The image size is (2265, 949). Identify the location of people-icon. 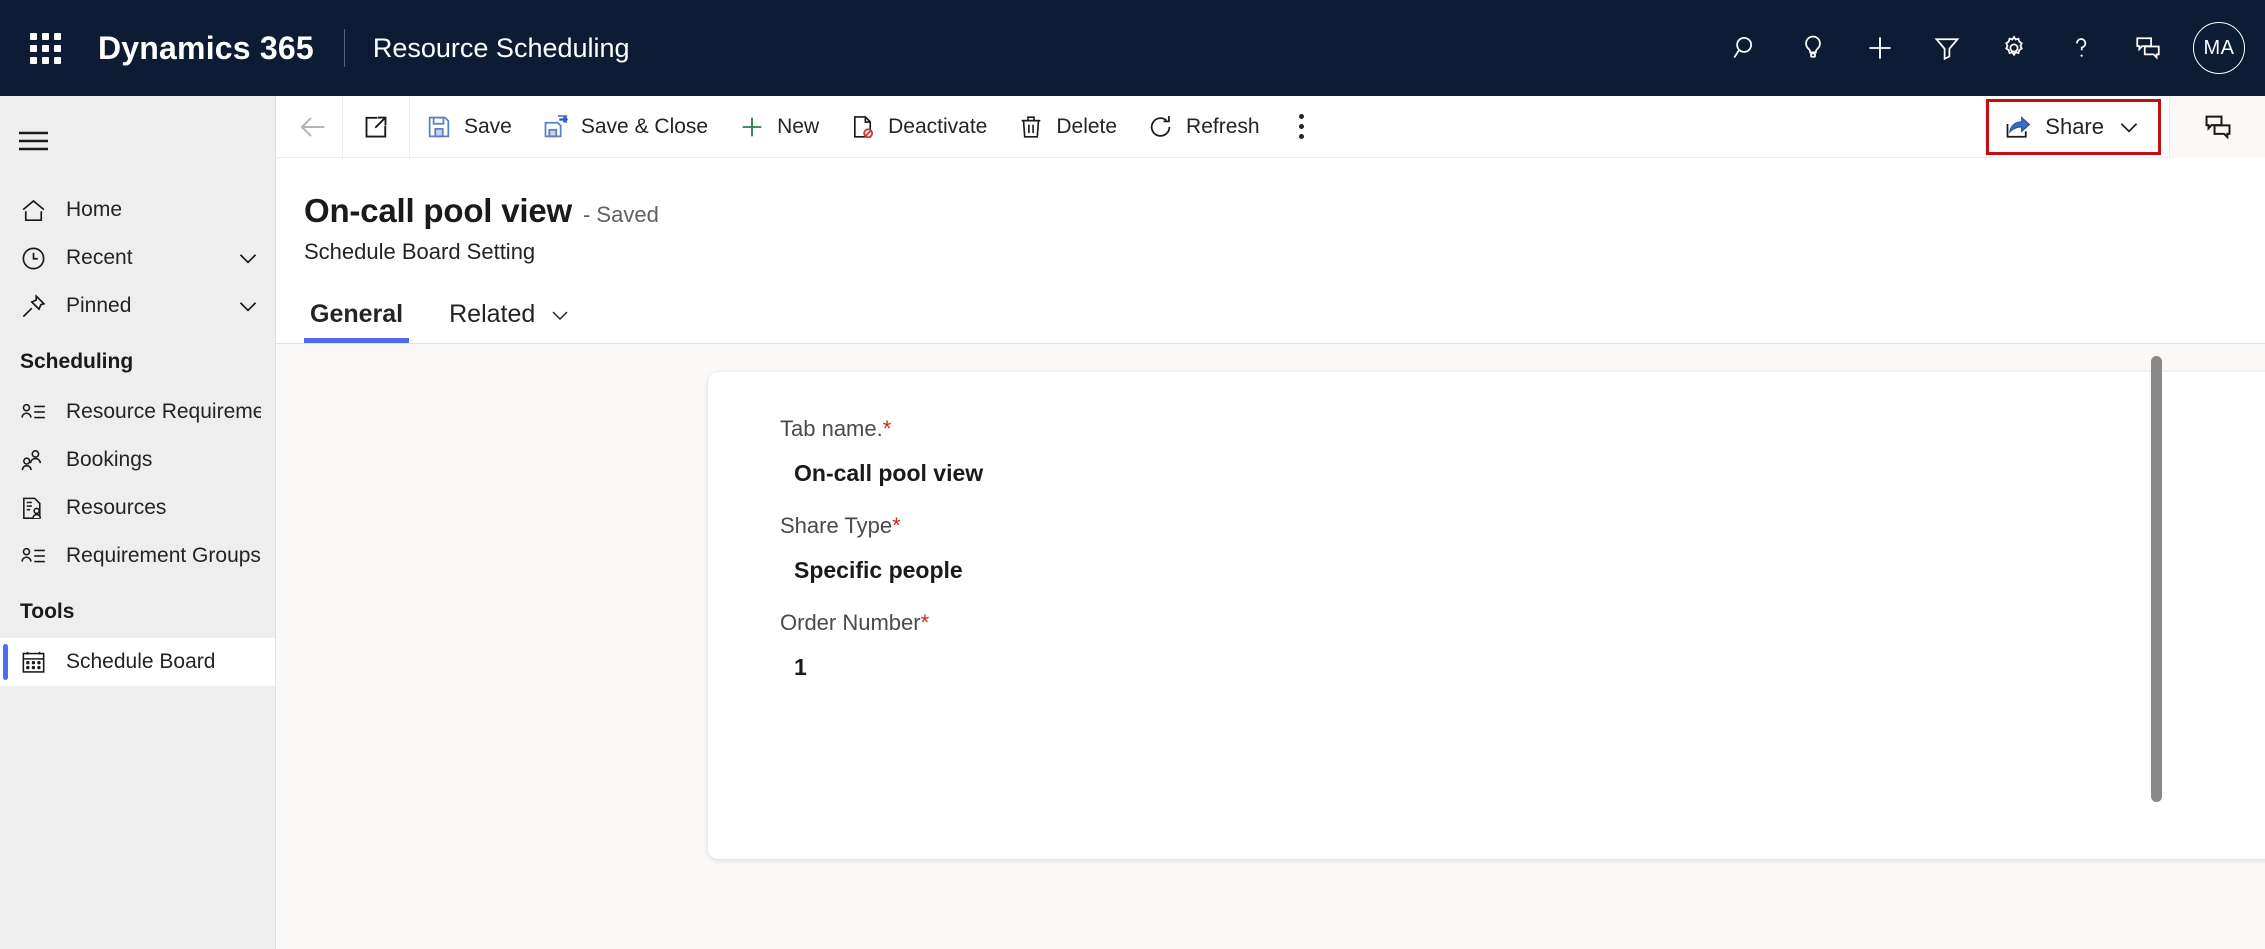
(33, 460).